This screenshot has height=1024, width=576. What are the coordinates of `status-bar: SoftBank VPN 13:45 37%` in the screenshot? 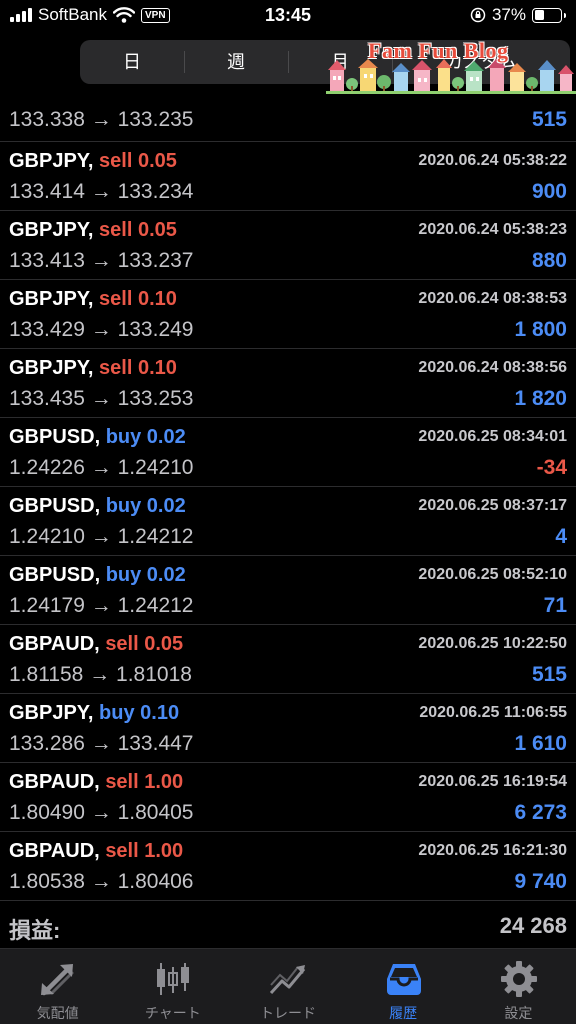 It's located at (288, 16).